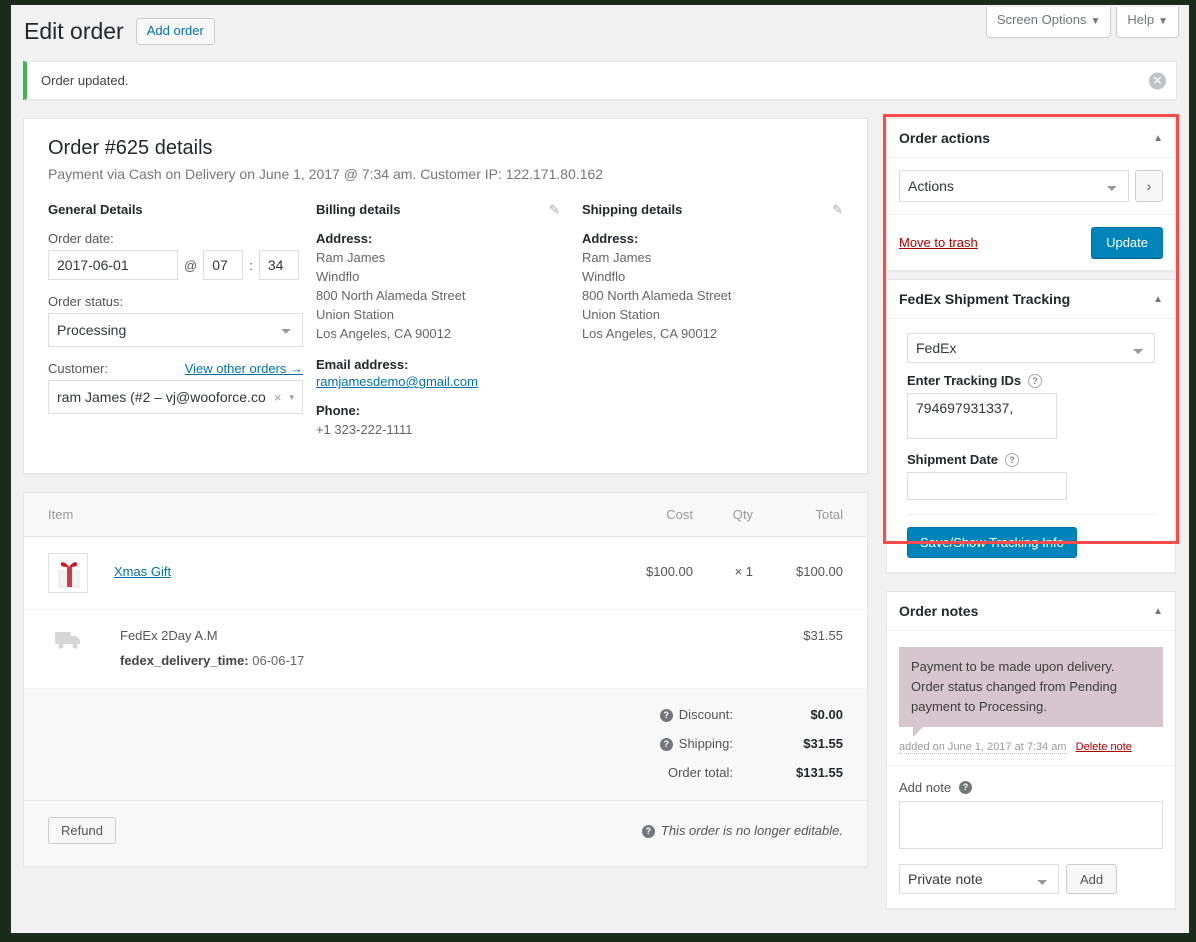  I want to click on shipping-meta: fedex_delivery_time: 06-06-17, so click(436, 660).